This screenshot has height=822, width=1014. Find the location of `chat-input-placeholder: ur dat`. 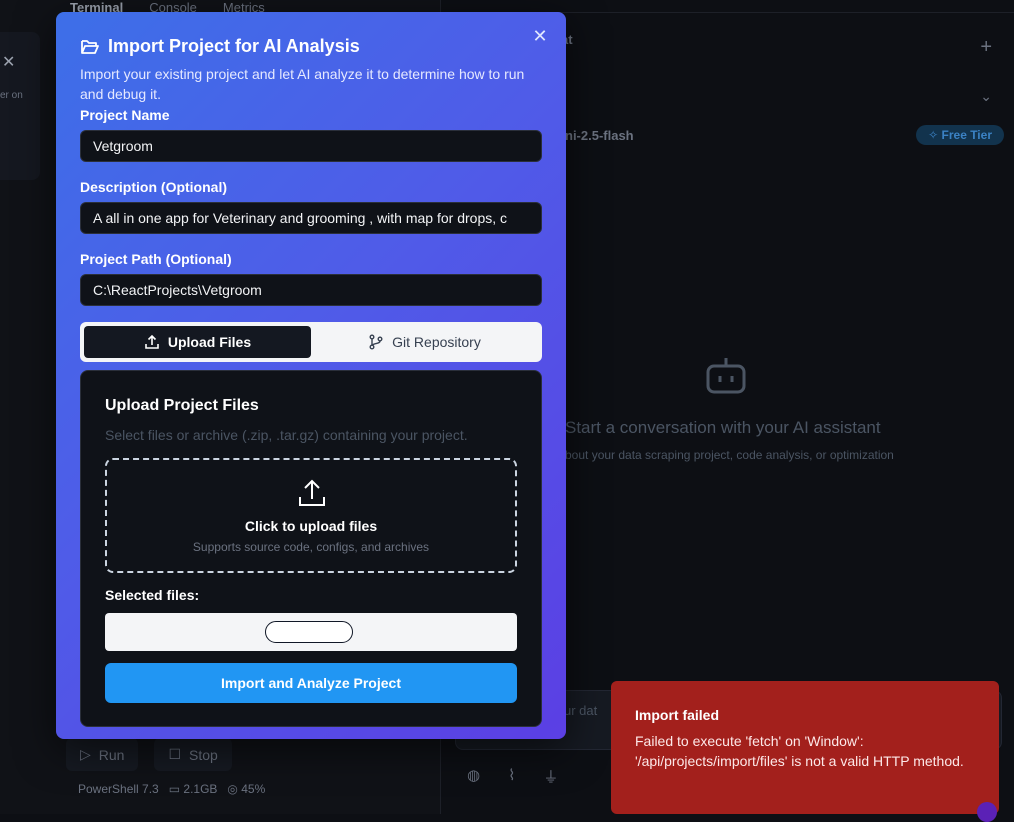

chat-input-placeholder: ur dat is located at coordinates (581, 710).